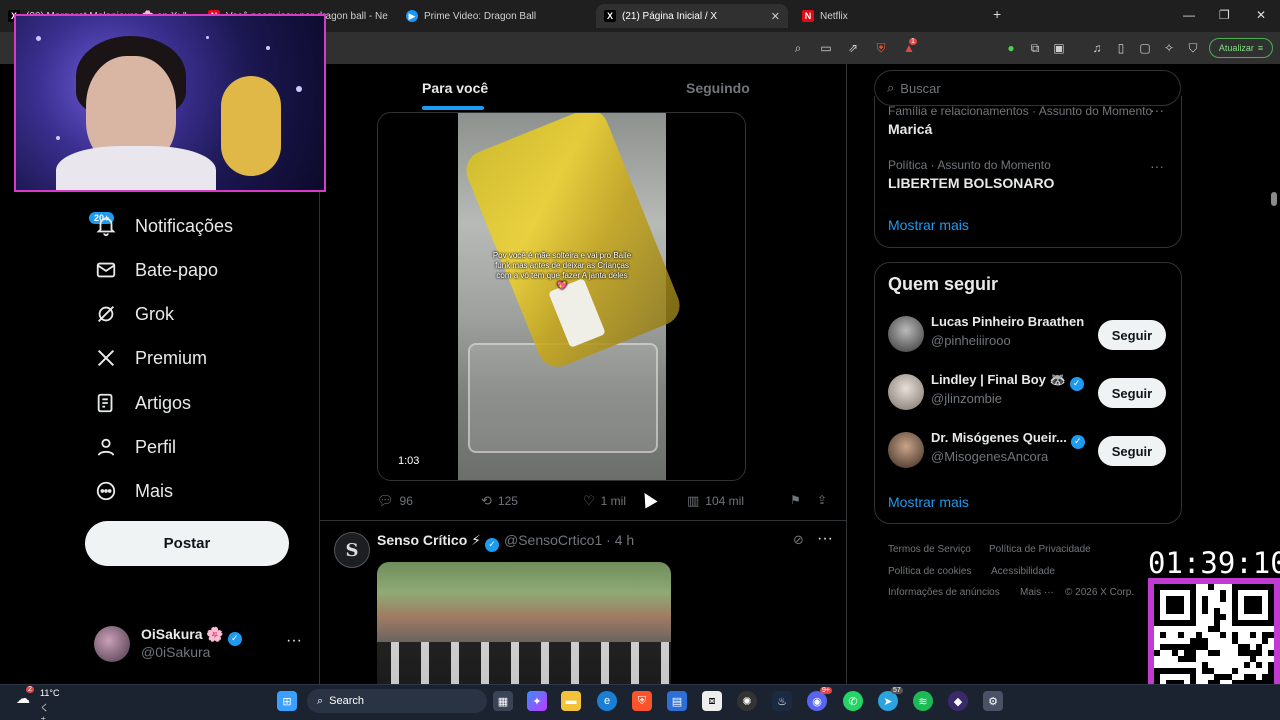 The image size is (1280, 720). I want to click on nav-profile: Perfil, so click(134, 447).